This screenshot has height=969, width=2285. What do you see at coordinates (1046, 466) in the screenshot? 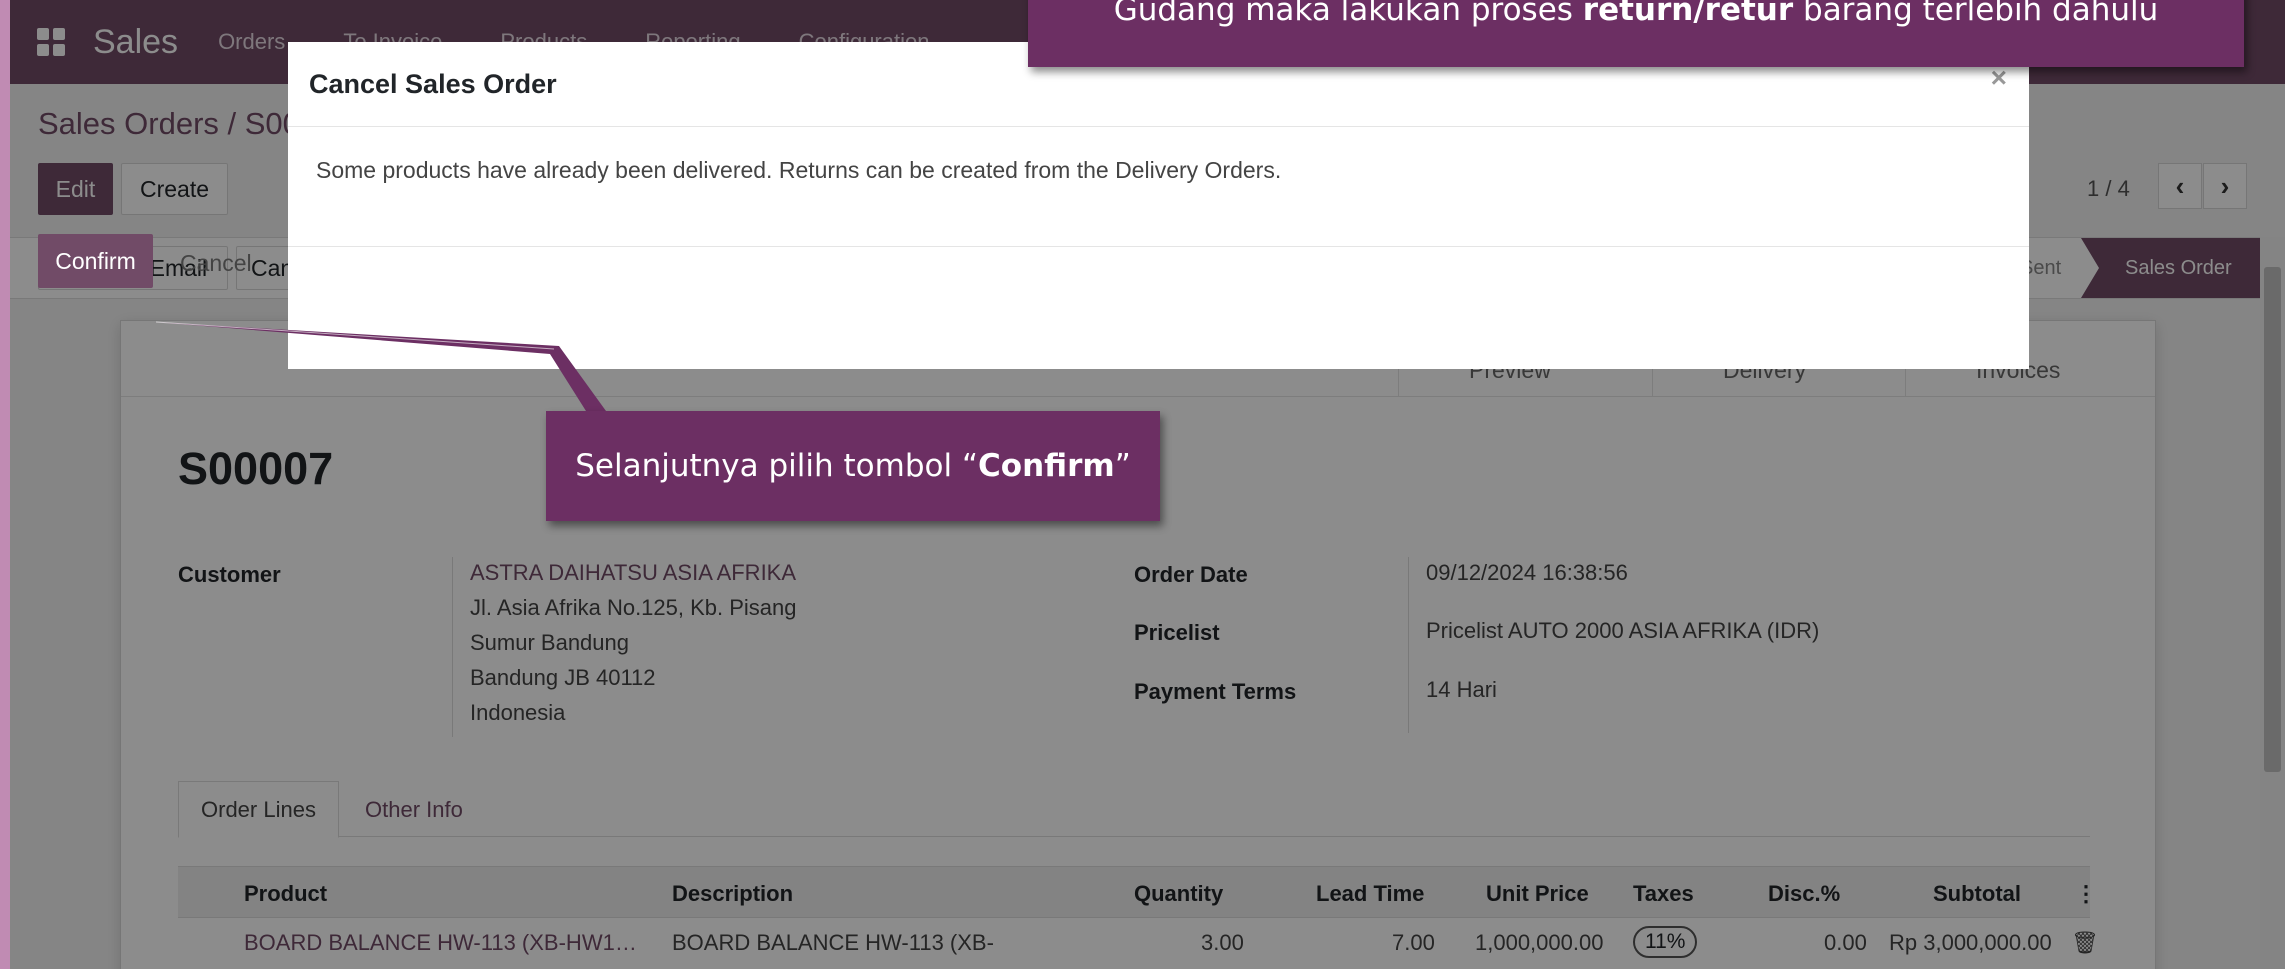
I see `callout-main-bold: Confirm` at bounding box center [1046, 466].